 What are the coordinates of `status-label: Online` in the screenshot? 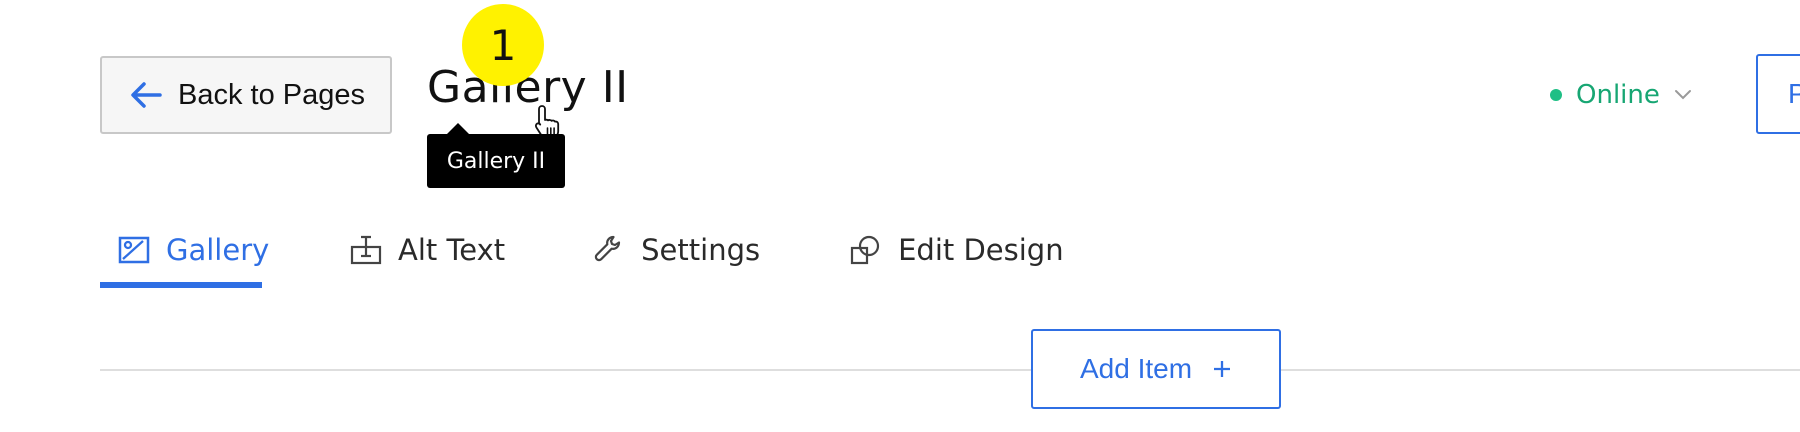 It's located at (1618, 95).